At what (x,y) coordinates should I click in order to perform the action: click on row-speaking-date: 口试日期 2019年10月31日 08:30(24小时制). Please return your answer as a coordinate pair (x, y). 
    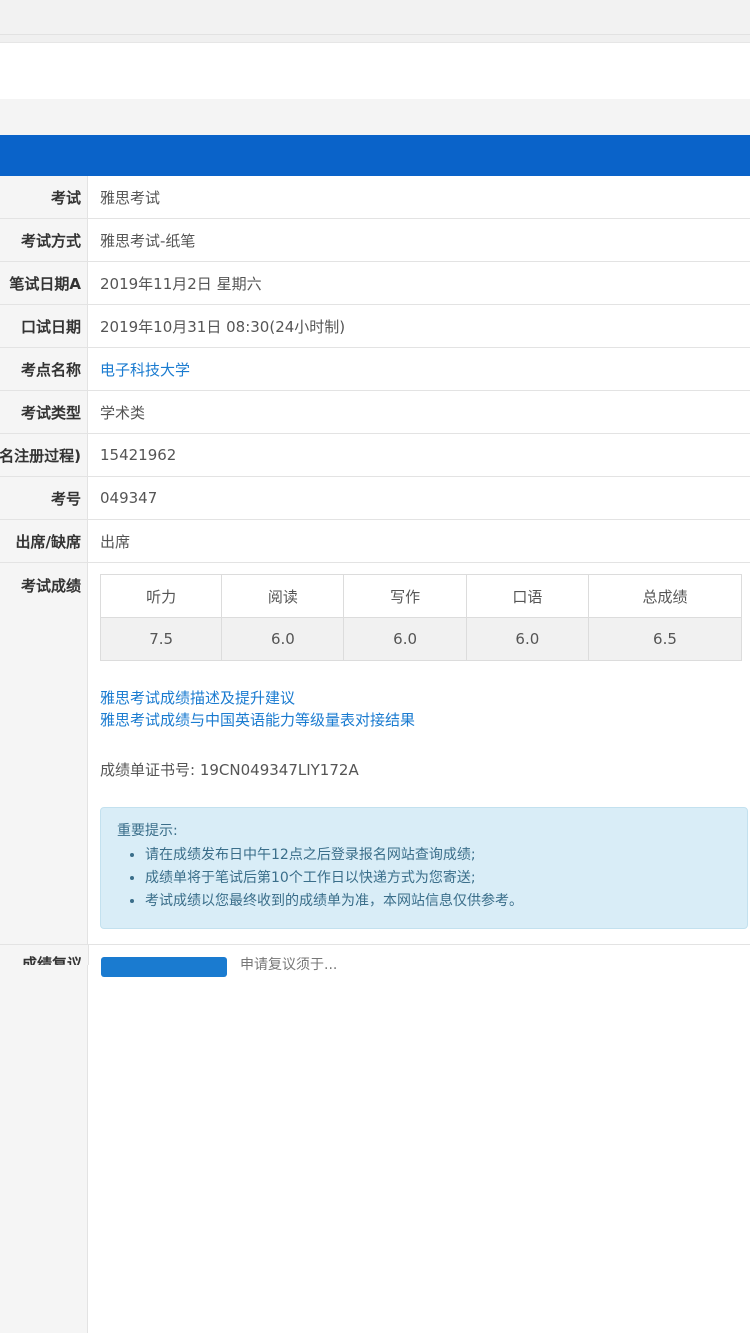
    Looking at the image, I should click on (375, 326).